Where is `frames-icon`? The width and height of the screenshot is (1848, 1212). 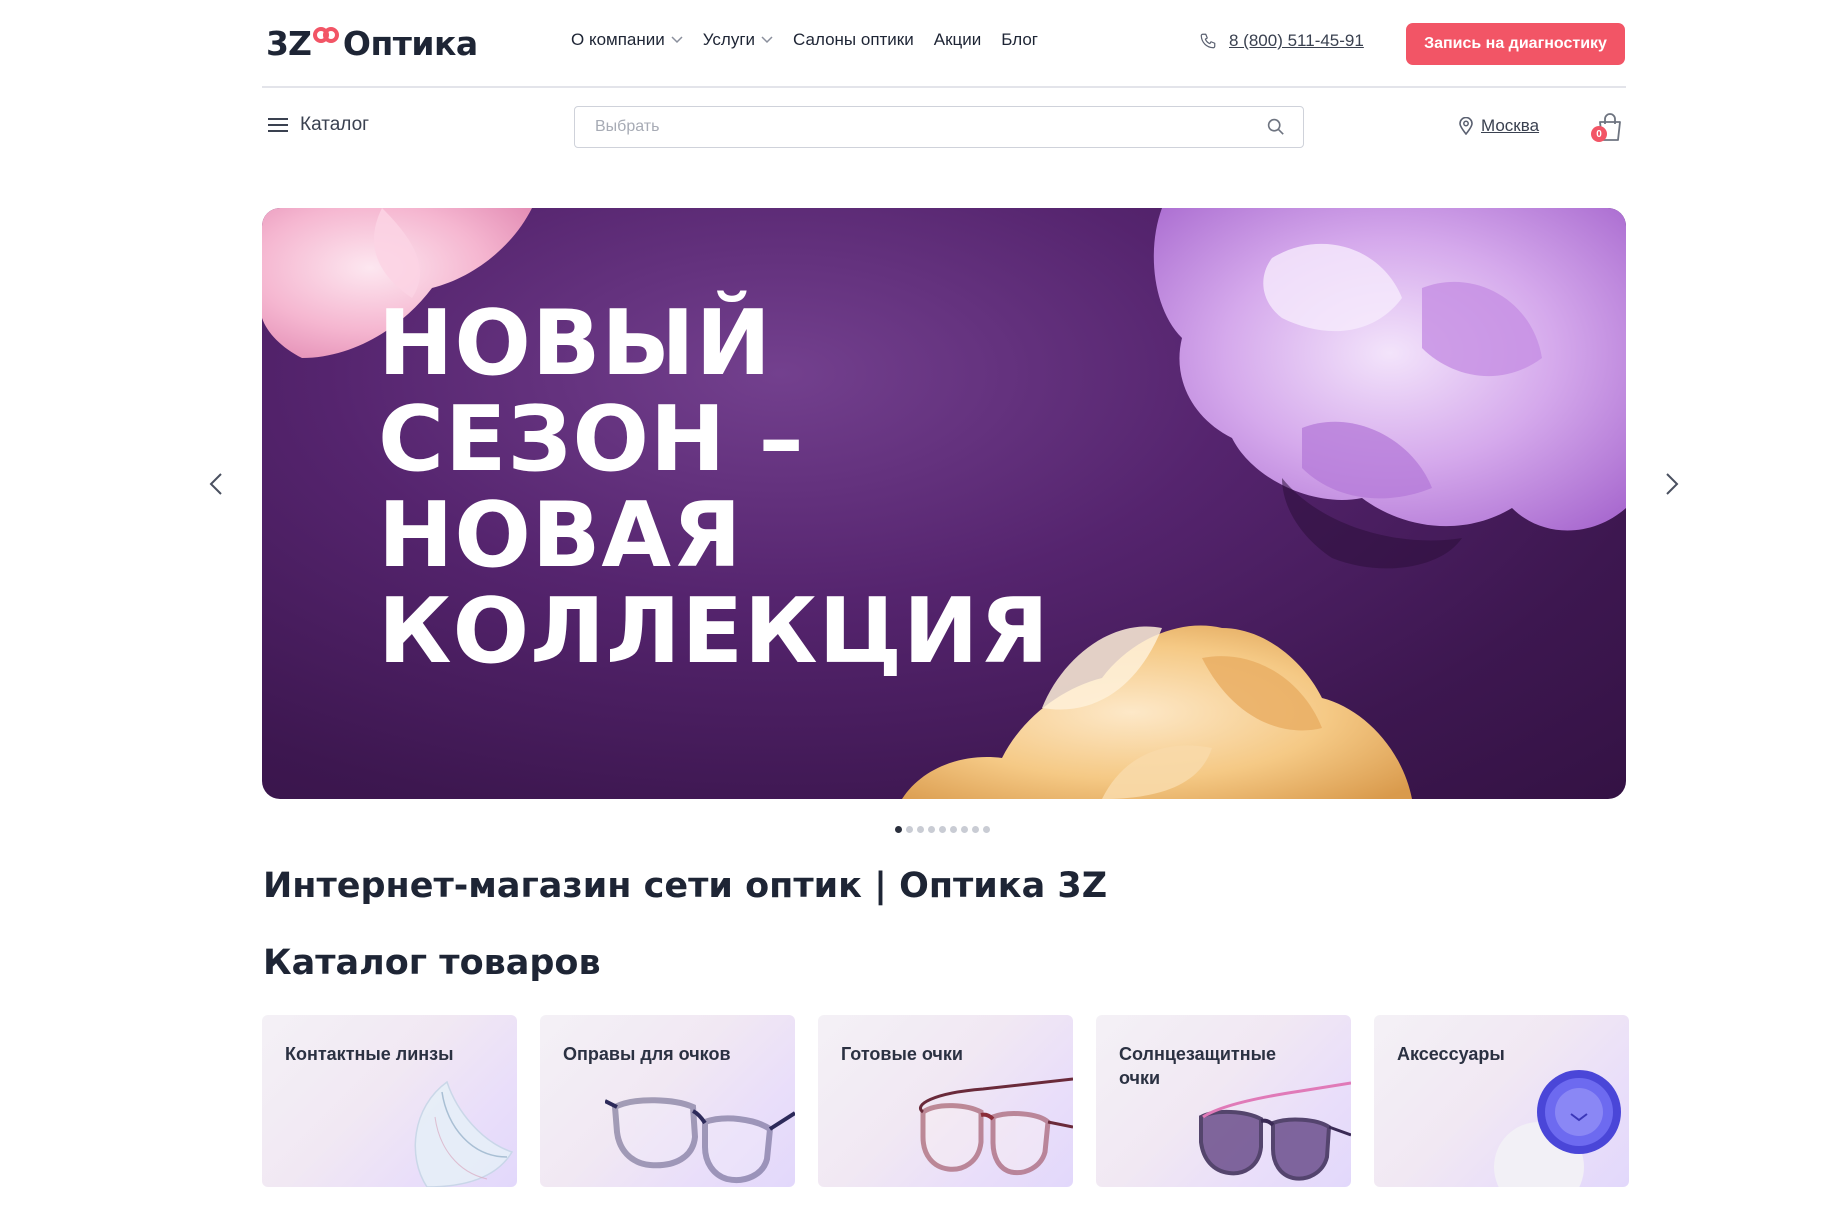
frames-icon is located at coordinates (700, 1140).